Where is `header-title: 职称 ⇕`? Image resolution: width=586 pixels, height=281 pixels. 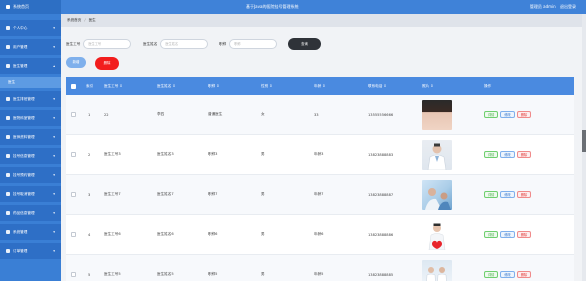 header-title: 职称 ⇕ is located at coordinates (213, 86).